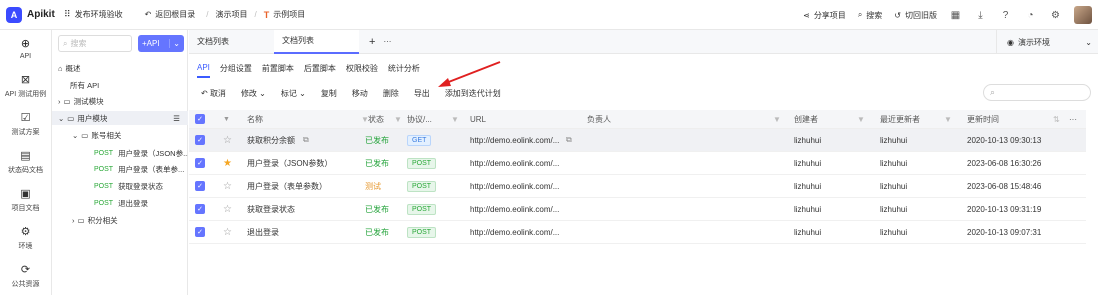 The height and width of the screenshot is (295, 1098). I want to click on mark-button: 标记 ⌄, so click(293, 93).